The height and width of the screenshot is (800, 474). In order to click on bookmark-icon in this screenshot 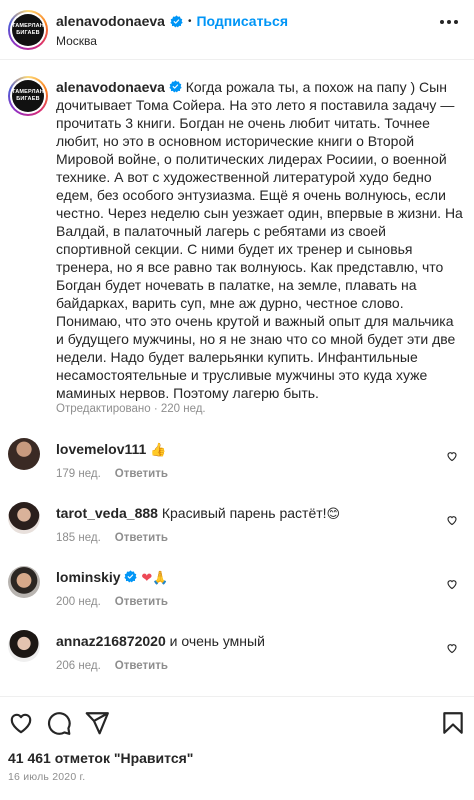, I will do `click(453, 723)`.